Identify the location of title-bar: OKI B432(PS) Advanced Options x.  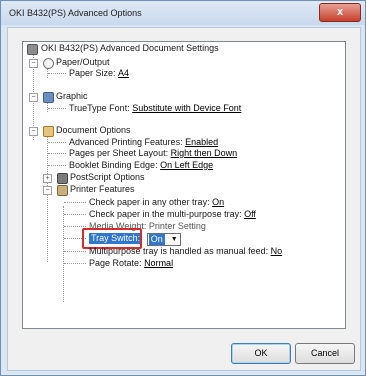
(183, 13).